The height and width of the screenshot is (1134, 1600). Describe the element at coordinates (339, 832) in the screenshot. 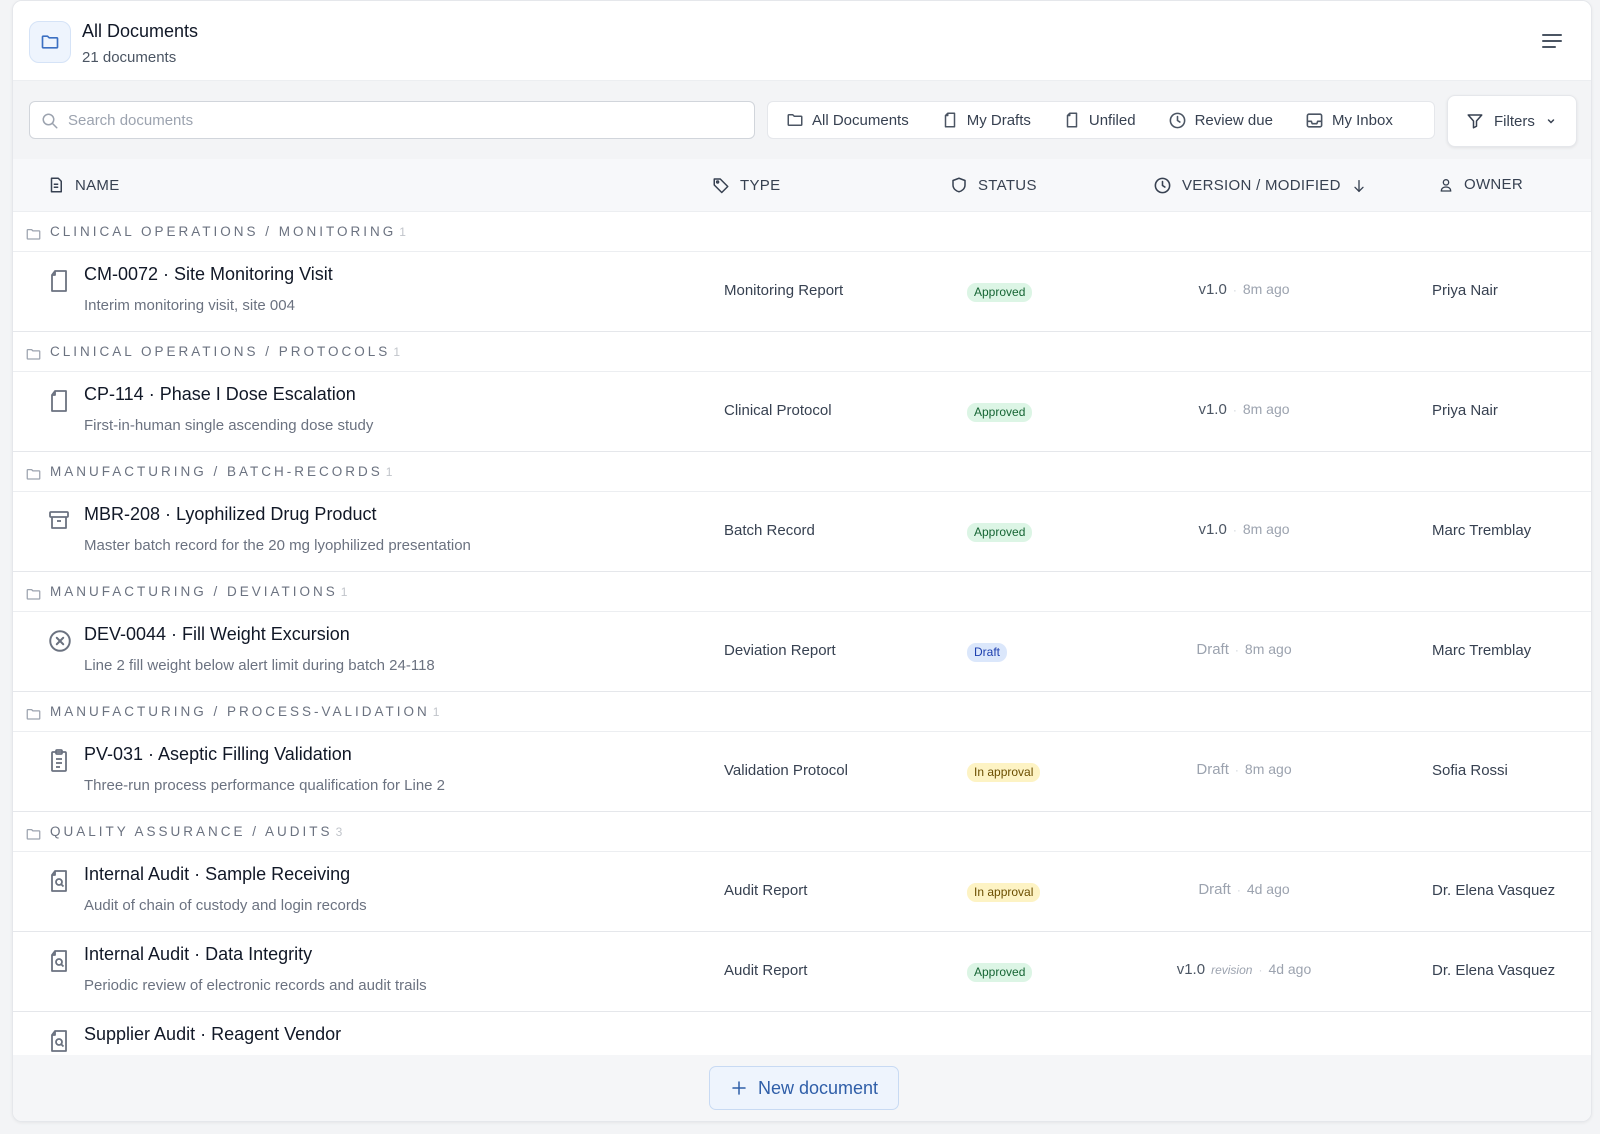

I see `group-count: 3` at that location.